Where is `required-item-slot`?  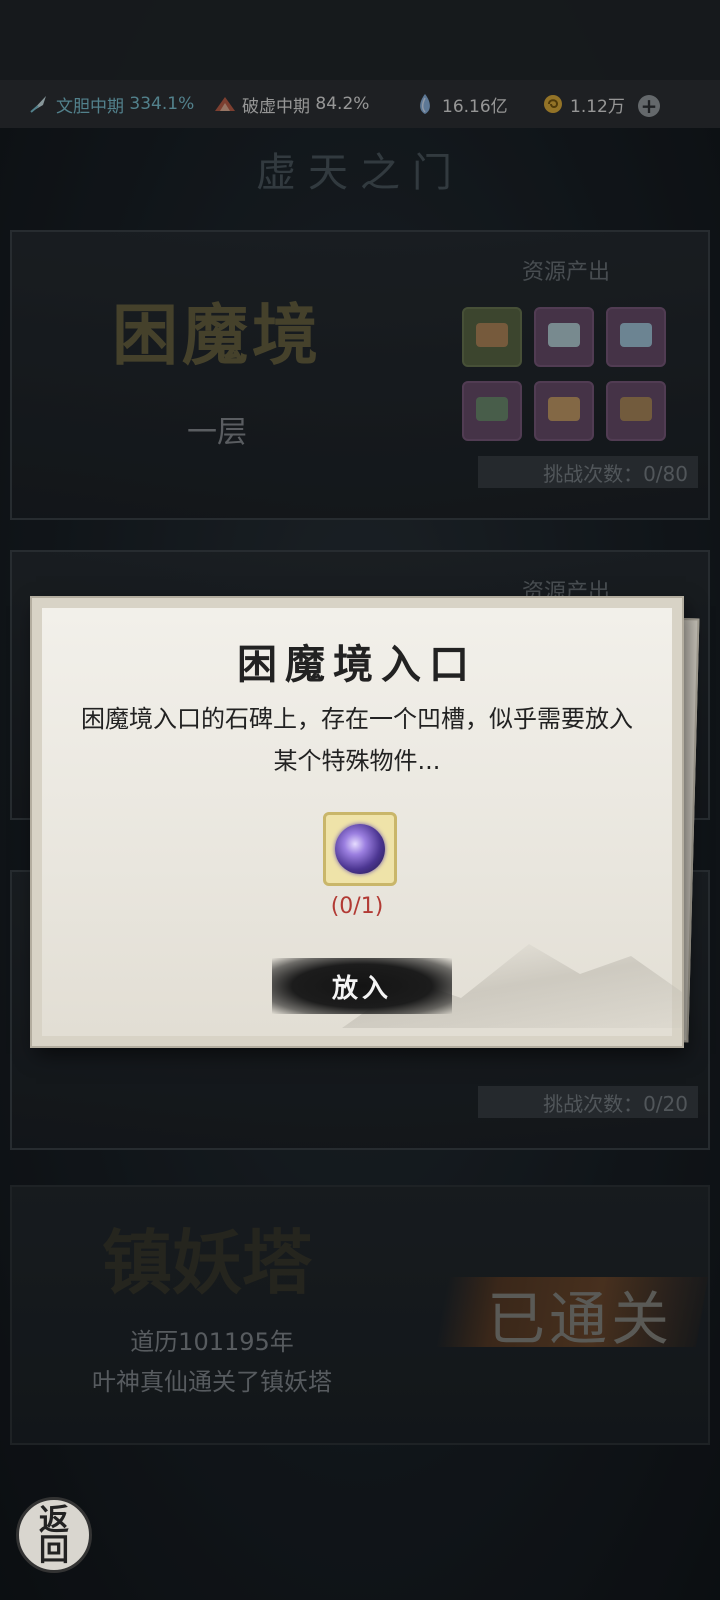 required-item-slot is located at coordinates (360, 849).